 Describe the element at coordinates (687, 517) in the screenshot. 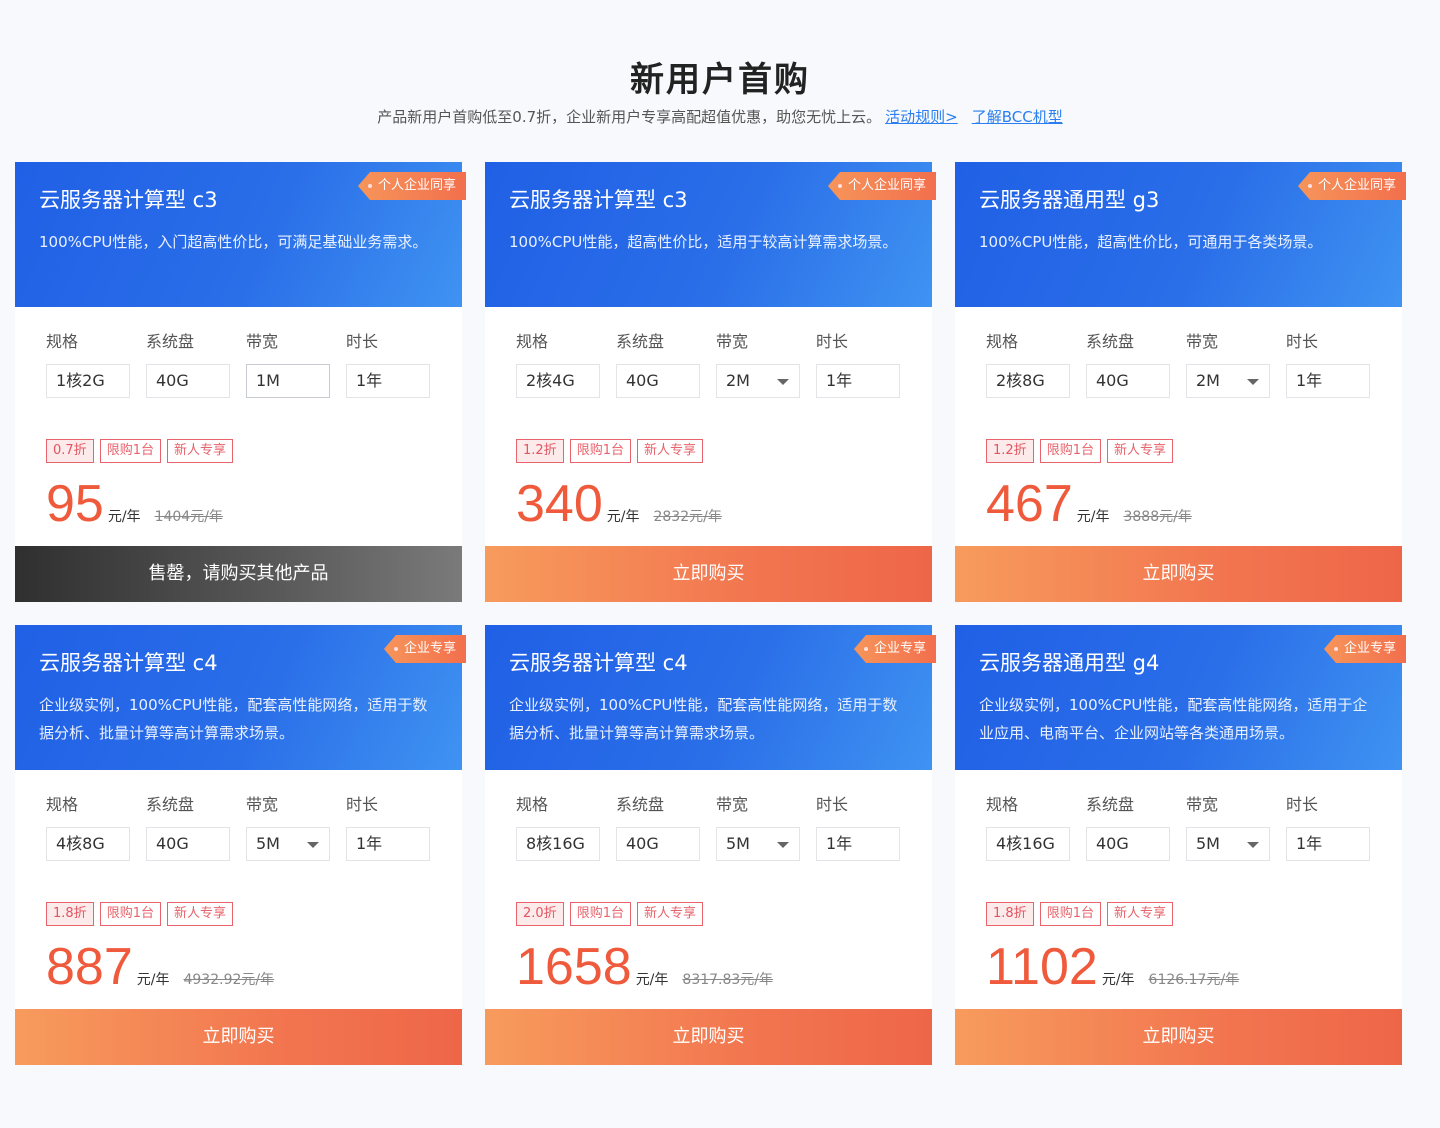

I see `original-price: 2832元/年` at that location.